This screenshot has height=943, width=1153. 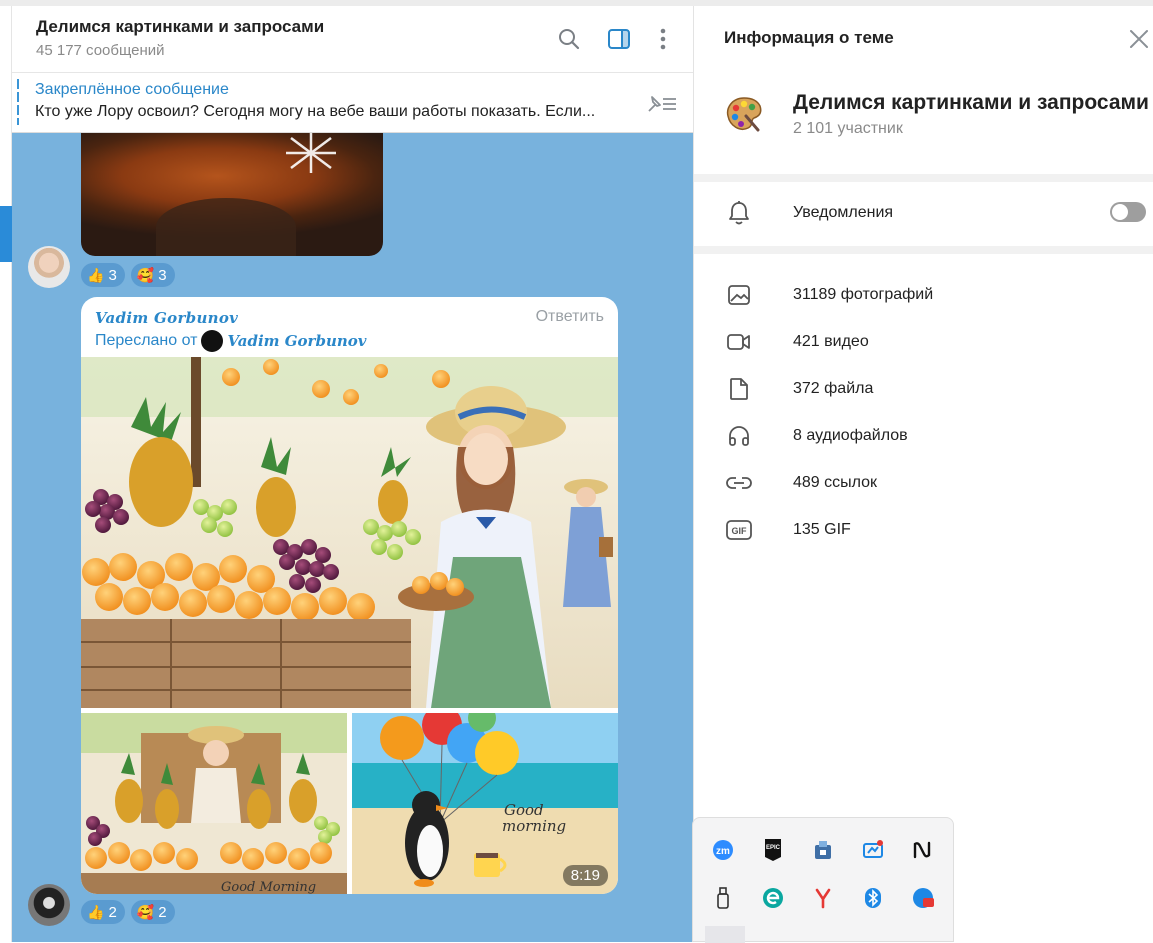 What do you see at coordinates (923, 213) in the screenshot?
I see `notifications-row: Уведомления` at bounding box center [923, 213].